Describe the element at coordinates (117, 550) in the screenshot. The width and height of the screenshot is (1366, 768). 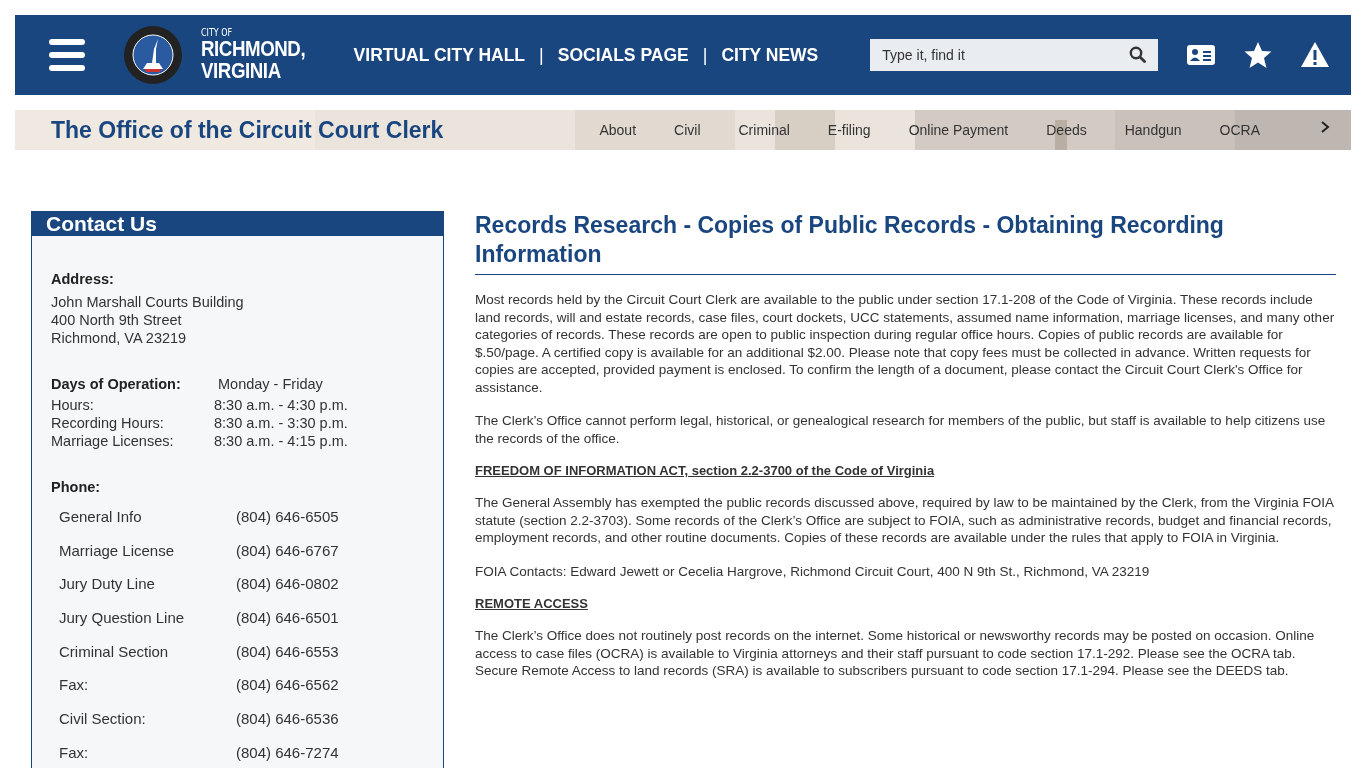
I see `phone-name: Marriage License` at that location.